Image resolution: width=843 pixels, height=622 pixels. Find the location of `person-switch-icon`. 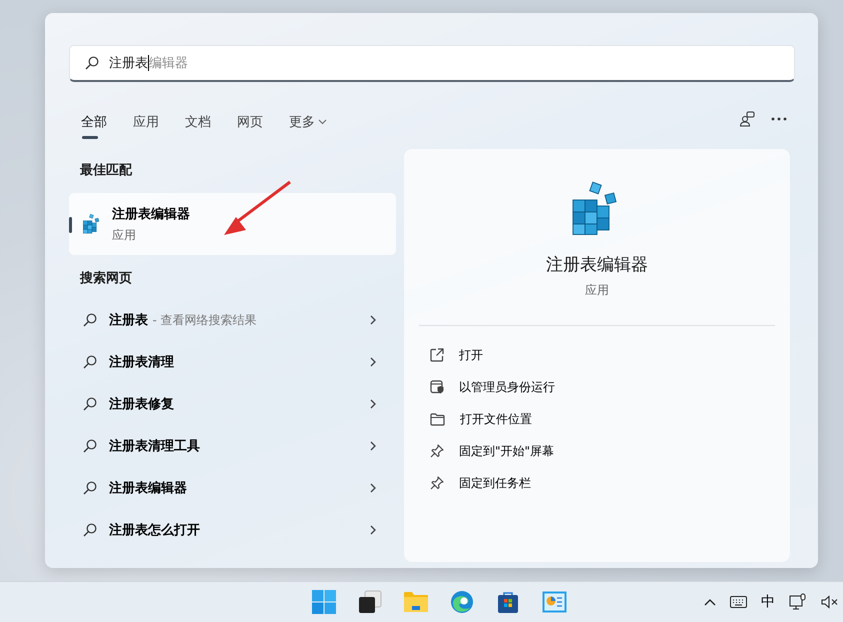

person-switch-icon is located at coordinates (747, 119).